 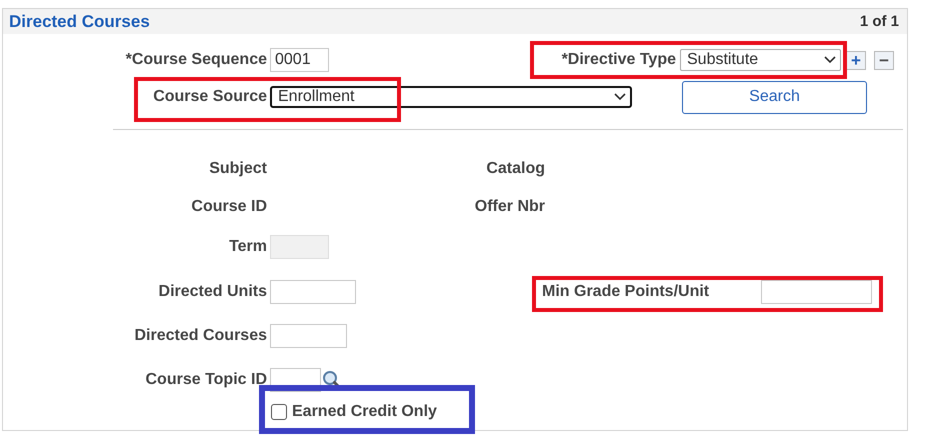 What do you see at coordinates (760, 60) in the screenshot?
I see `dropdown: Substitute` at bounding box center [760, 60].